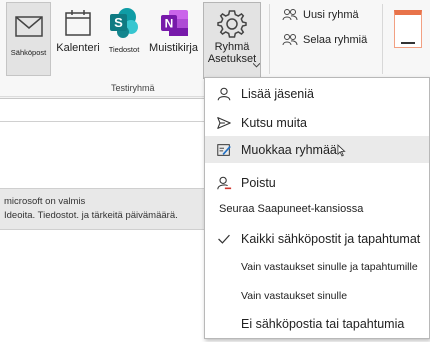  What do you see at coordinates (277, 94) in the screenshot?
I see `add-members-label: Lisää jäseniä` at bounding box center [277, 94].